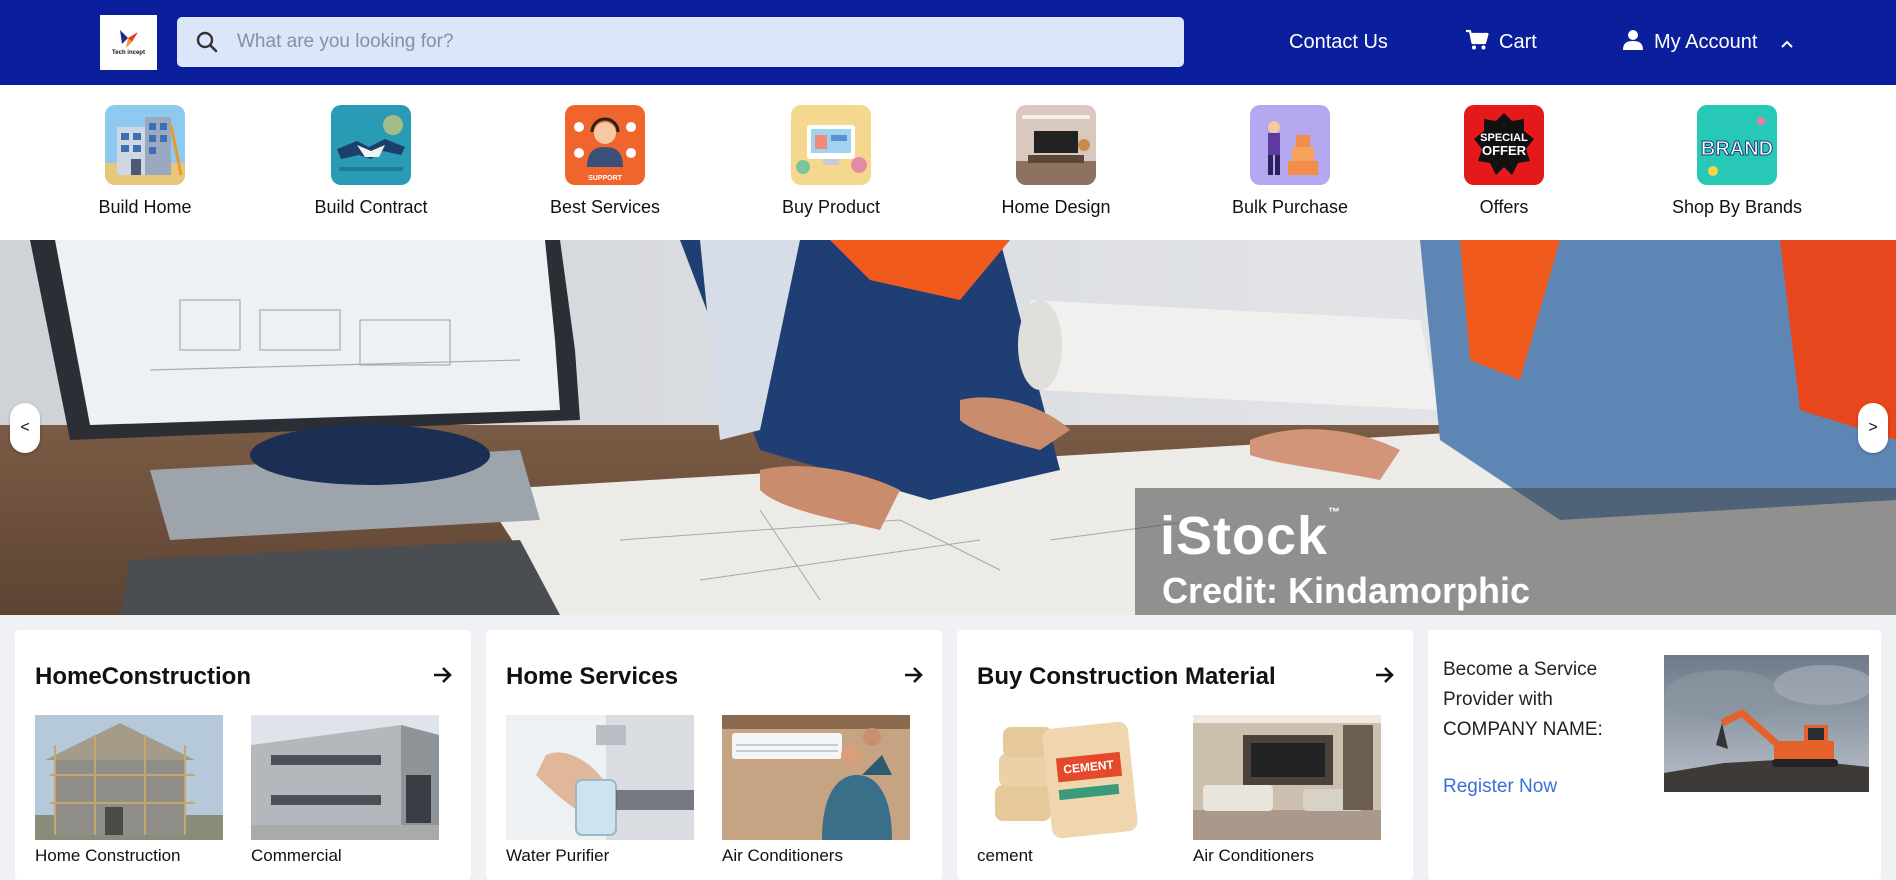 The image size is (1896, 880). Describe the element at coordinates (371, 145) in the screenshot. I see `handshake-icon` at that location.